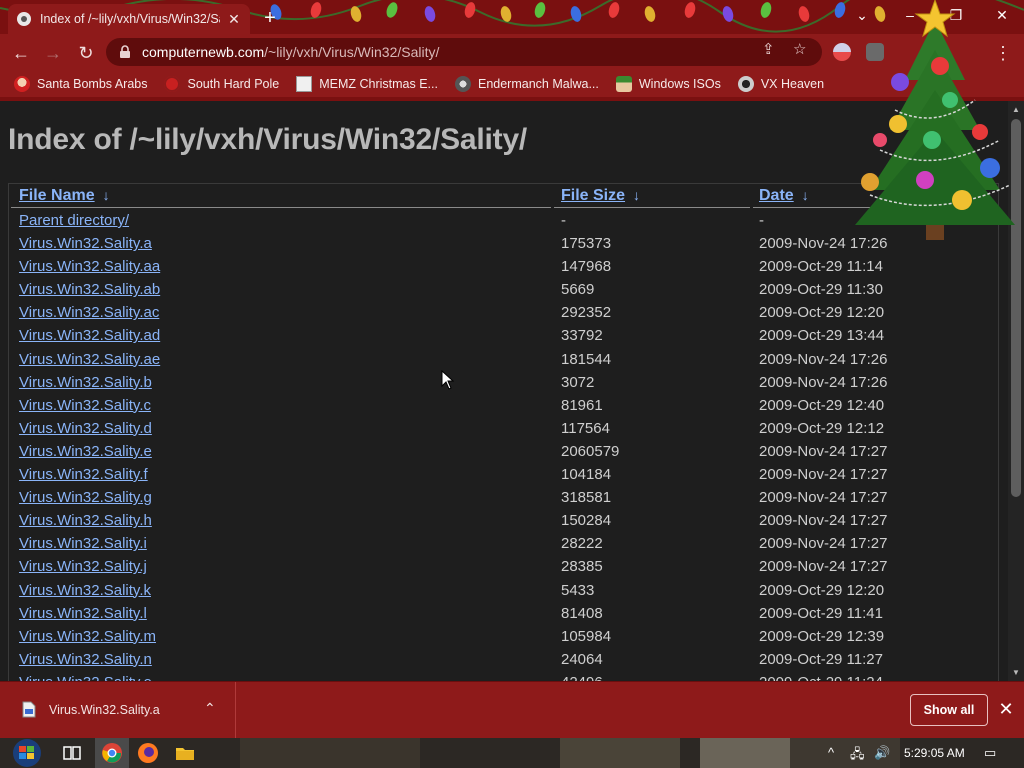 This screenshot has width=1024, height=768. What do you see at coordinates (185, 753) in the screenshot?
I see `file-explorer-icon` at bounding box center [185, 753].